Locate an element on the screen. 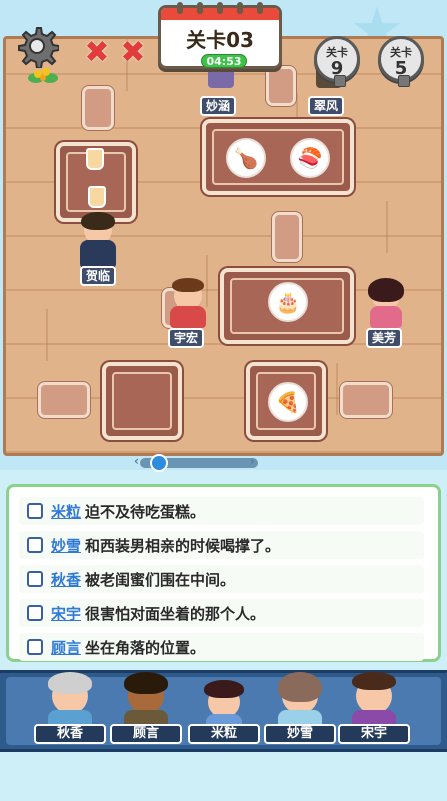 This screenshot has height=801, width=447. locked-level-badge: 关卡 5 is located at coordinates (401, 61).